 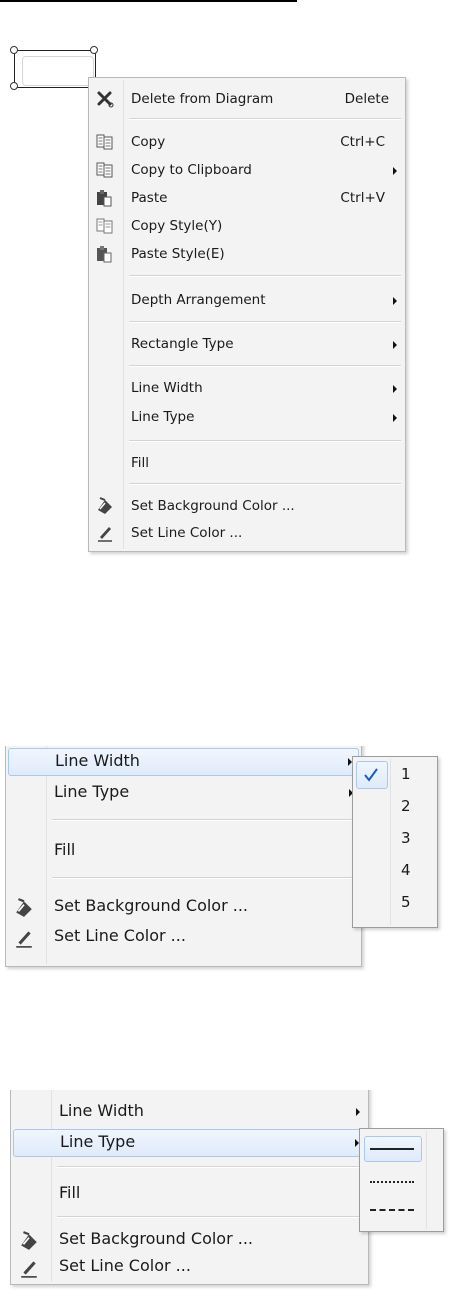 I want to click on line-type-solid-option, so click(x=392, y=1149).